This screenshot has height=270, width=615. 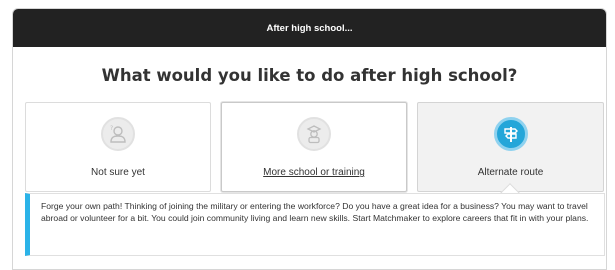 I want to click on person-question-icon: ?, so click(x=118, y=134).